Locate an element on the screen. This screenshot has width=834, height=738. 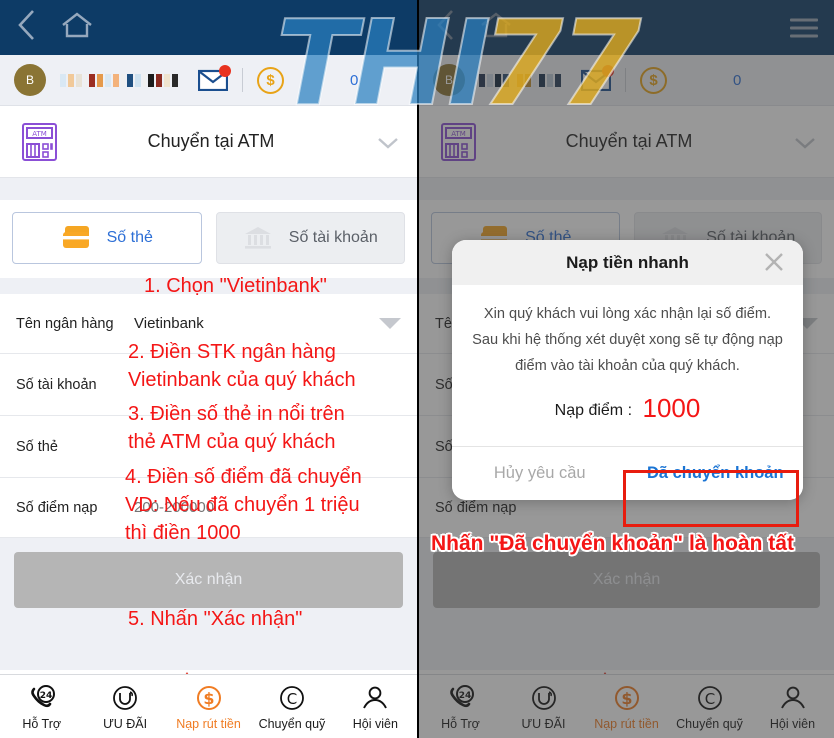
label-account-number: Số tài khoản is located at coordinates (56, 384).